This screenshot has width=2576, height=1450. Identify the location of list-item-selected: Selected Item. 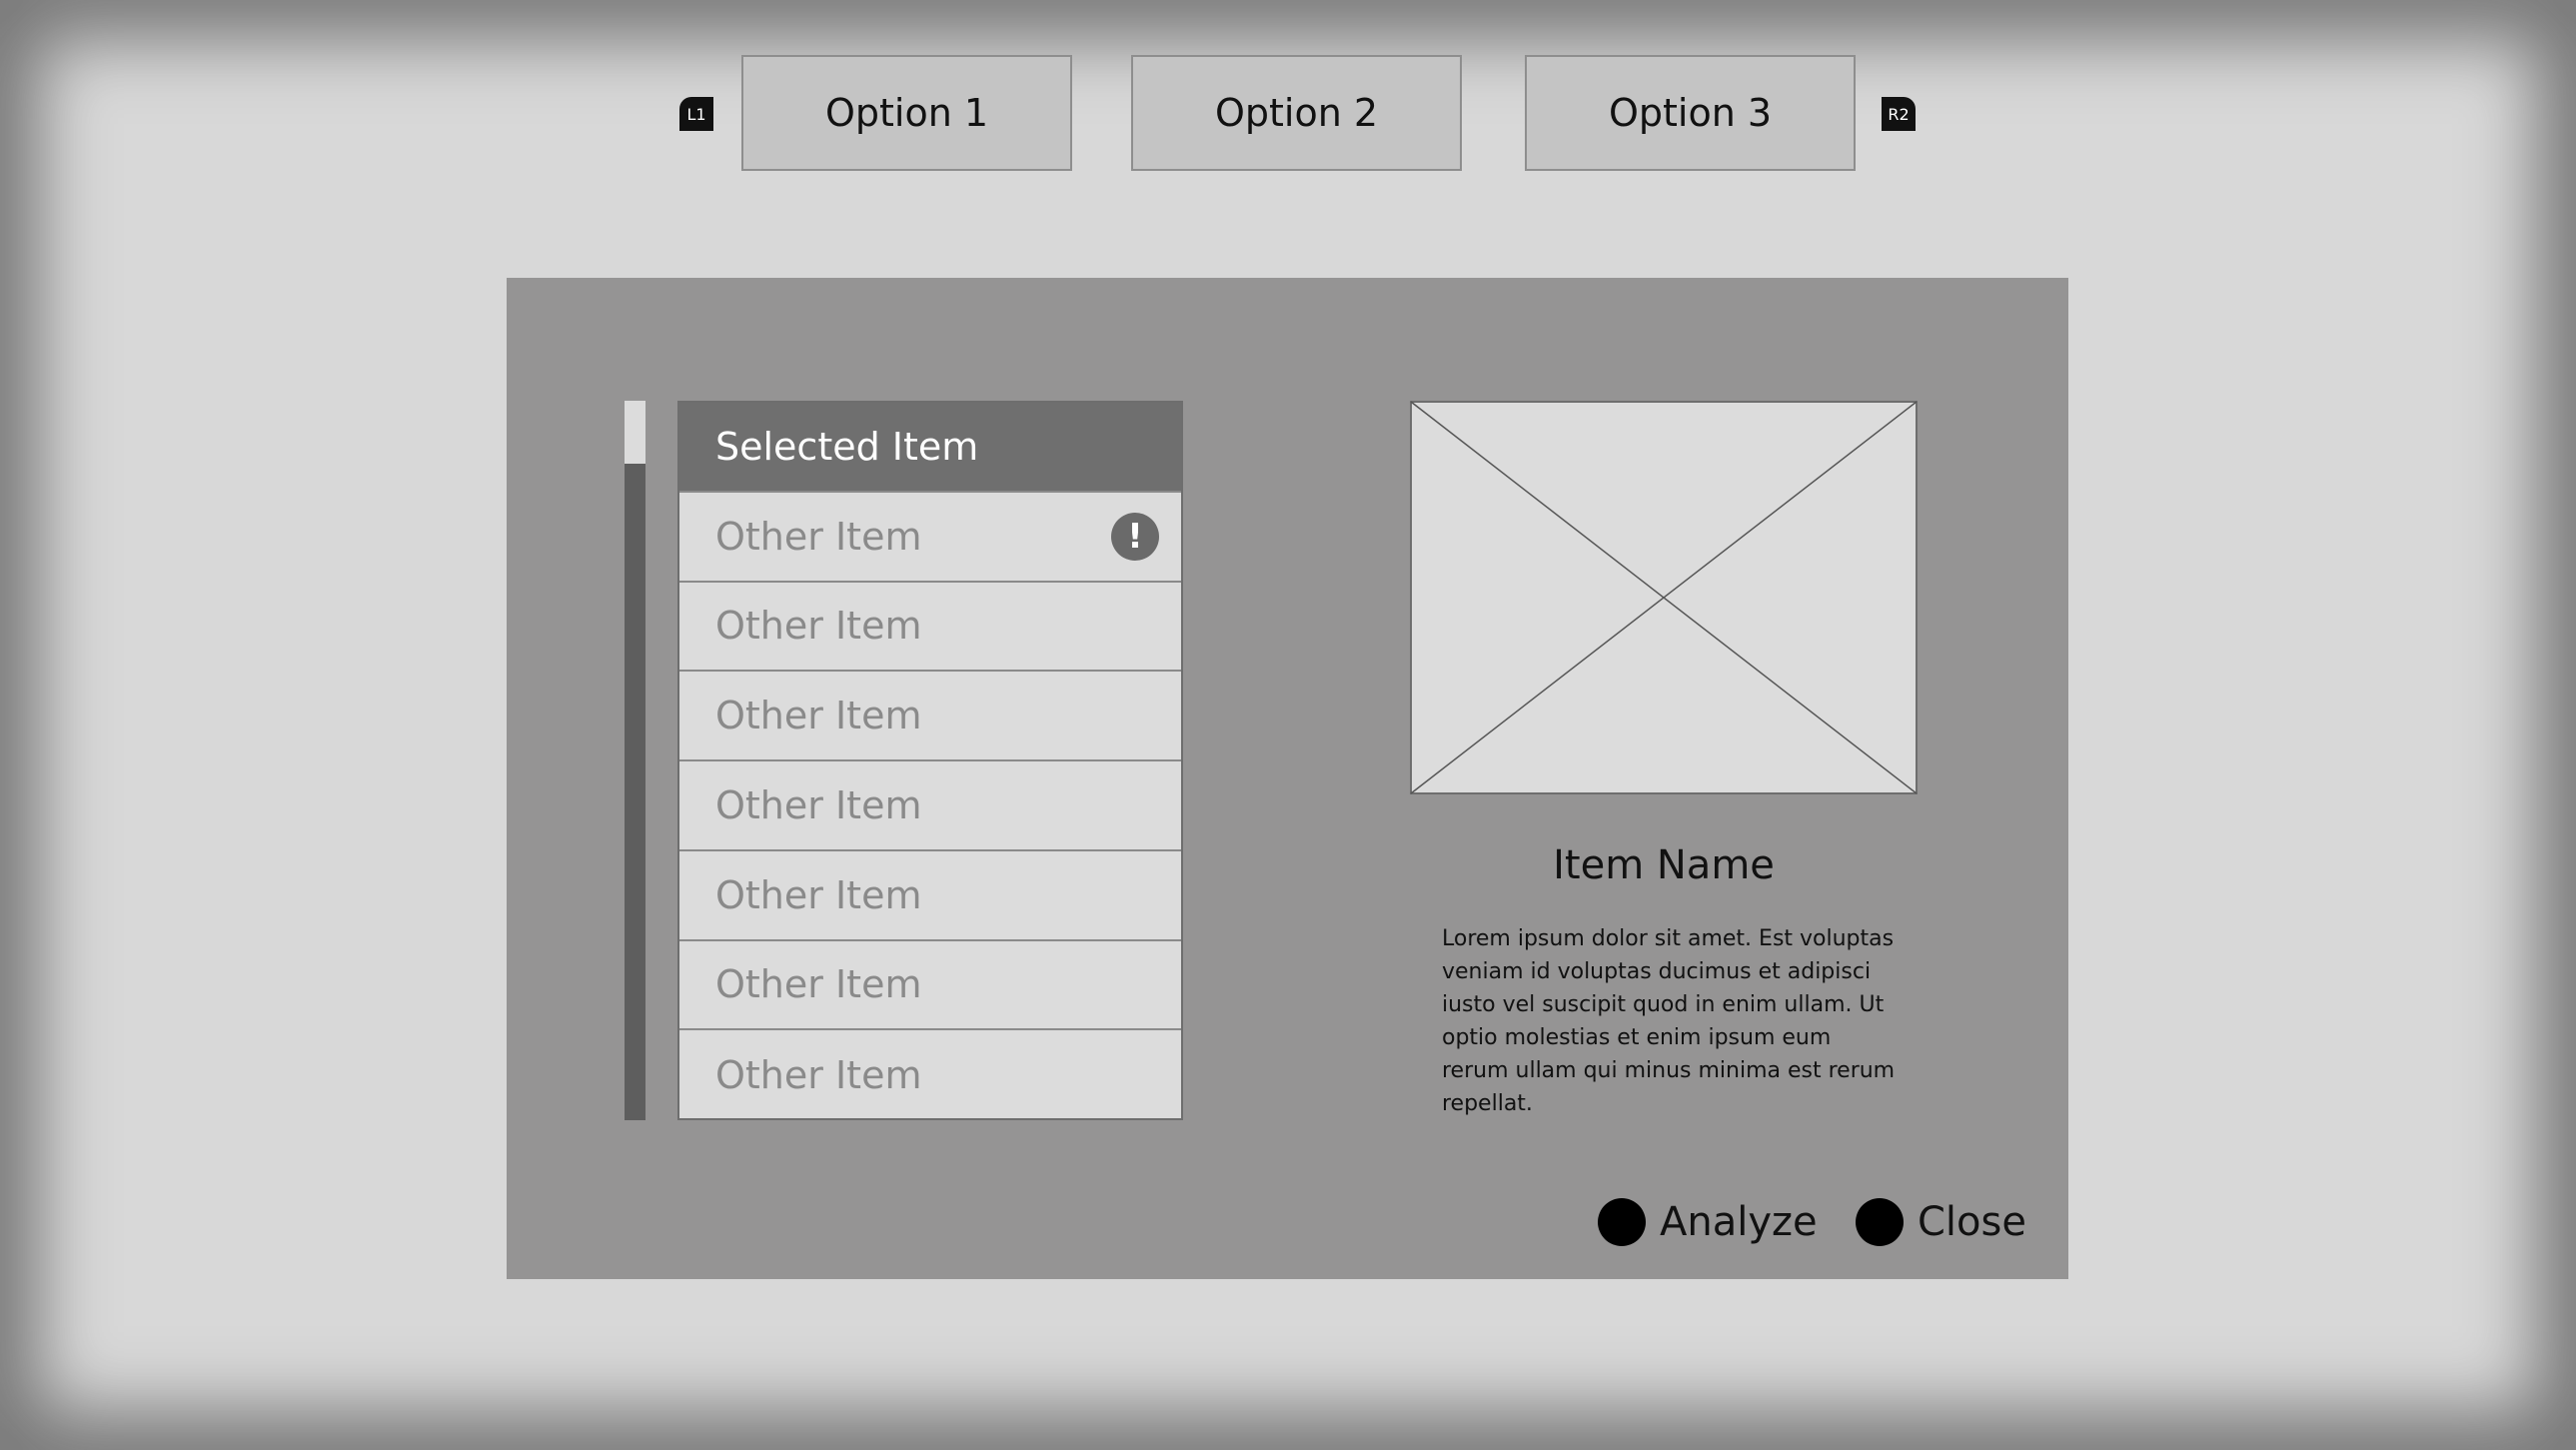
(930, 448).